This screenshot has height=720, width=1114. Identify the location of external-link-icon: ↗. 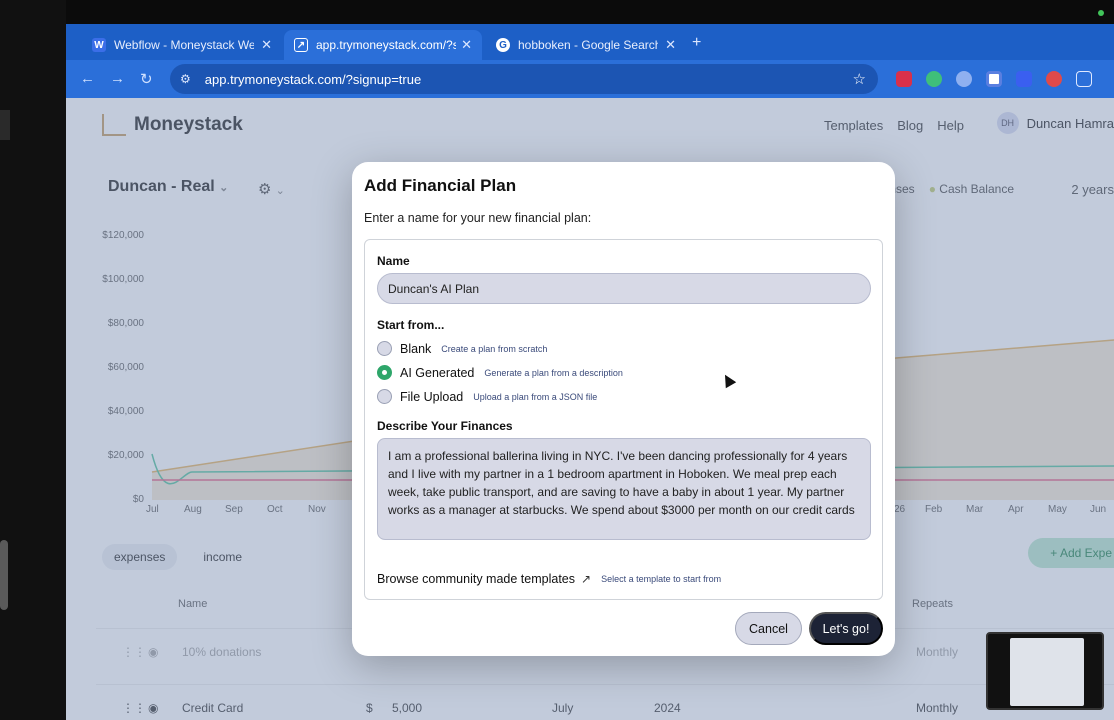
(586, 579).